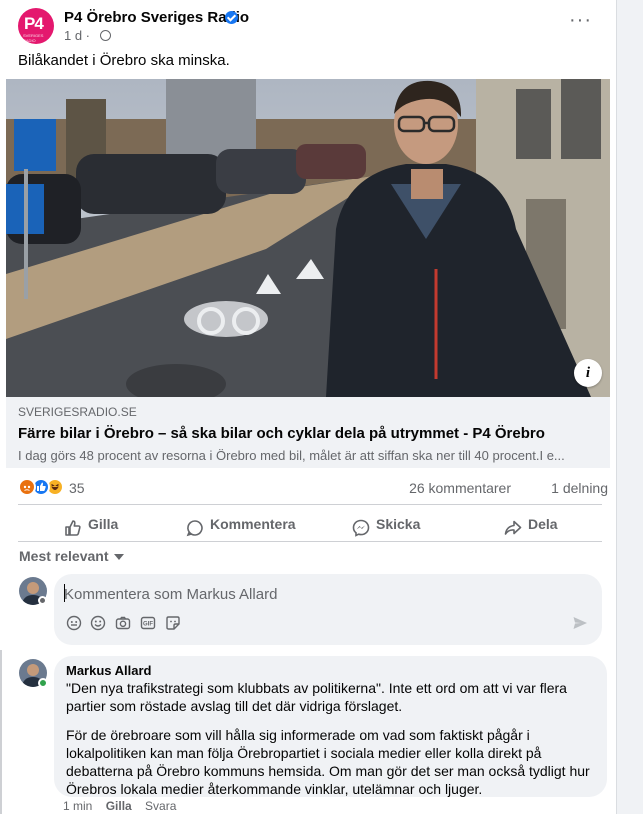  Describe the element at coordinates (513, 526) in the screenshot. I see `share-icon` at that location.